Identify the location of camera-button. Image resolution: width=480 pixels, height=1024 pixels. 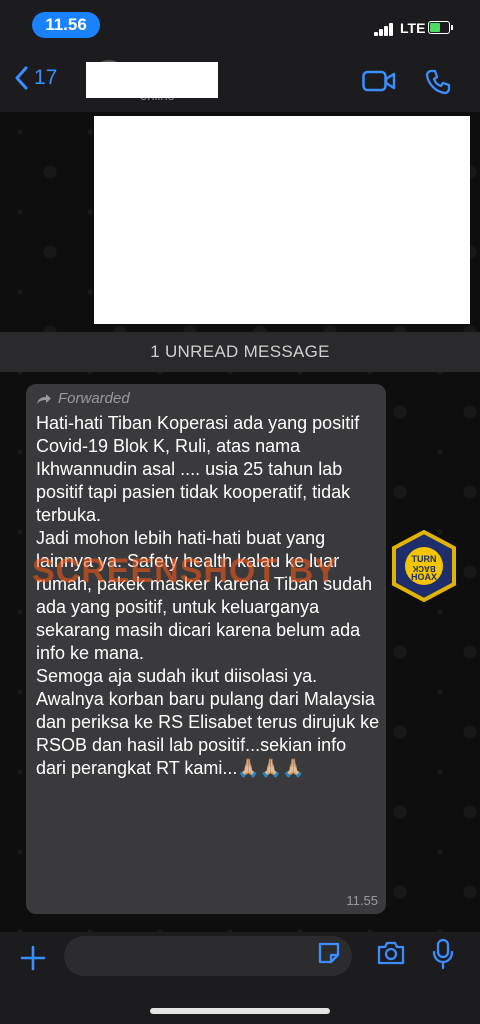
(391, 955).